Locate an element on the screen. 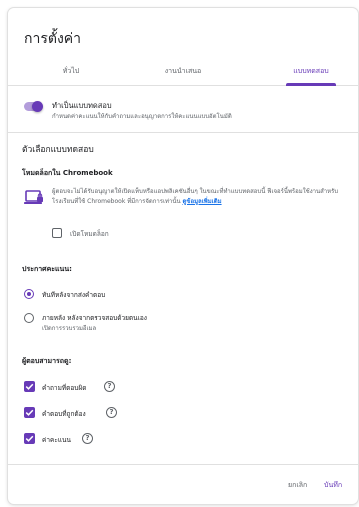  footer-divider is located at coordinates (183, 464).